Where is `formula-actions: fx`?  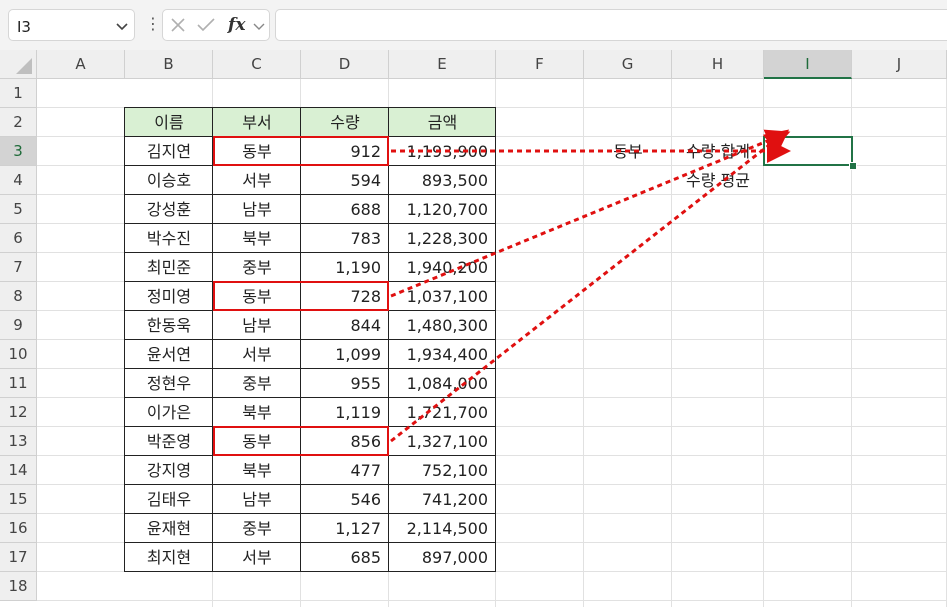
formula-actions: fx is located at coordinates (216, 25).